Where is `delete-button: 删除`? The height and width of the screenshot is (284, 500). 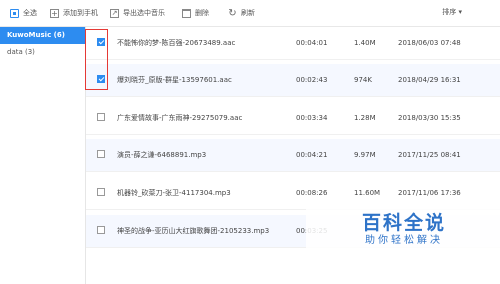 delete-button: 删除 is located at coordinates (195, 13).